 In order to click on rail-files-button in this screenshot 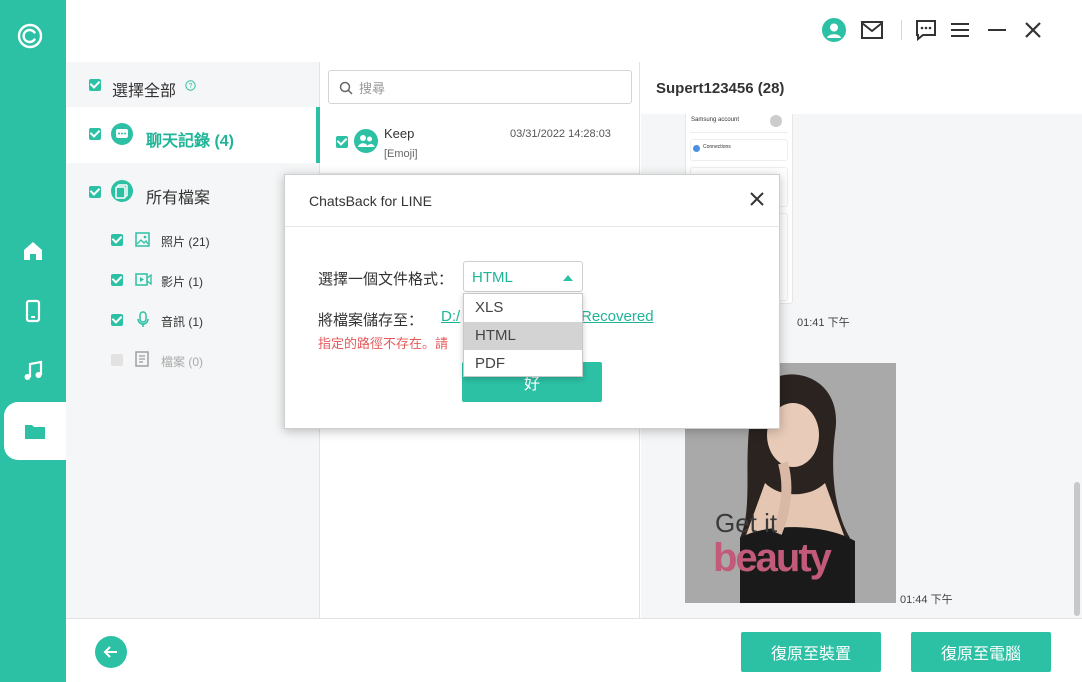, I will do `click(35, 431)`.